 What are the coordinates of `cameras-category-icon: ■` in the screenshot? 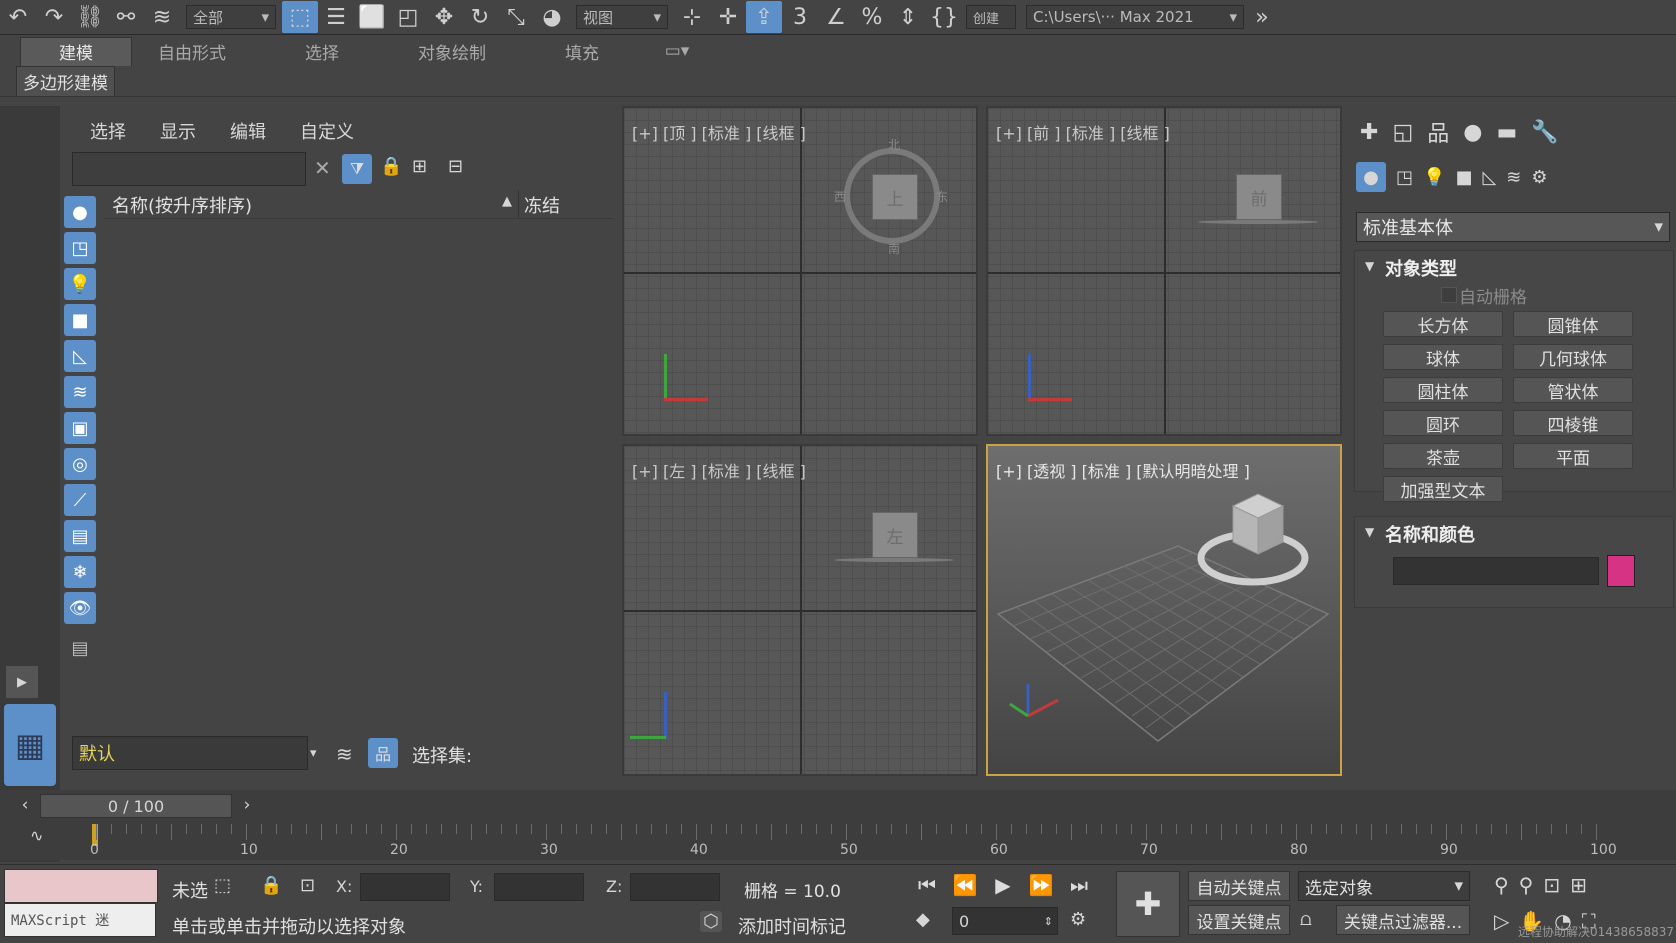 It's located at (1463, 177).